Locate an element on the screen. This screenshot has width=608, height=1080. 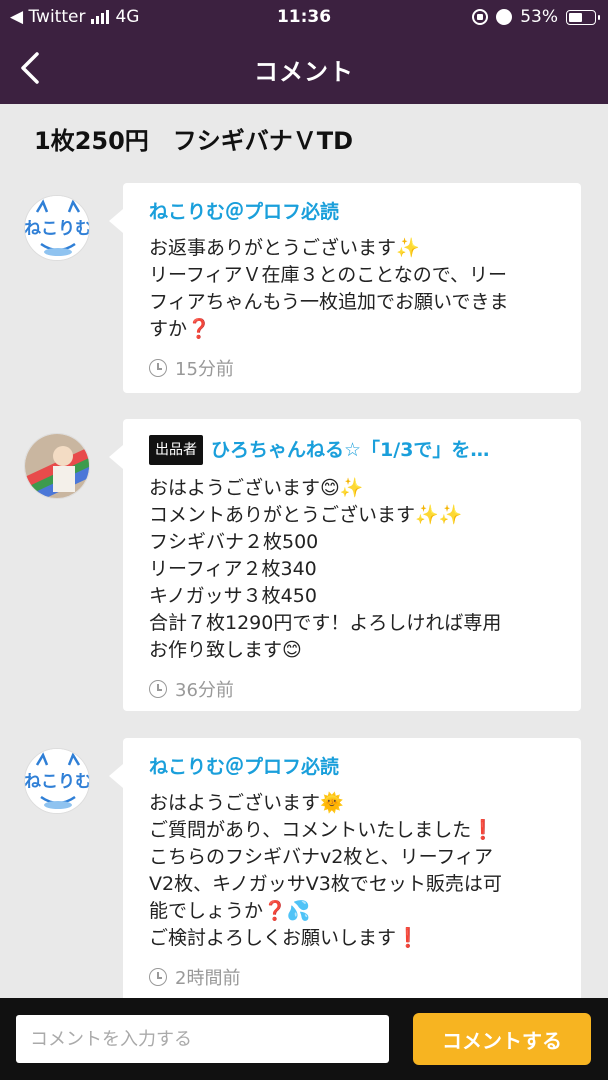
battery-icon is located at coordinates (583, 17).